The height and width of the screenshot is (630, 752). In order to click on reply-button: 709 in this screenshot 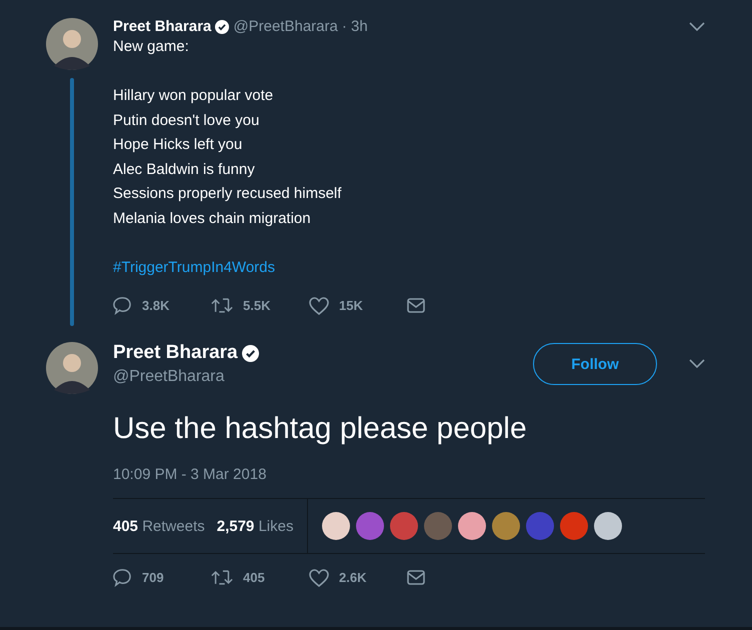, I will do `click(162, 577)`.